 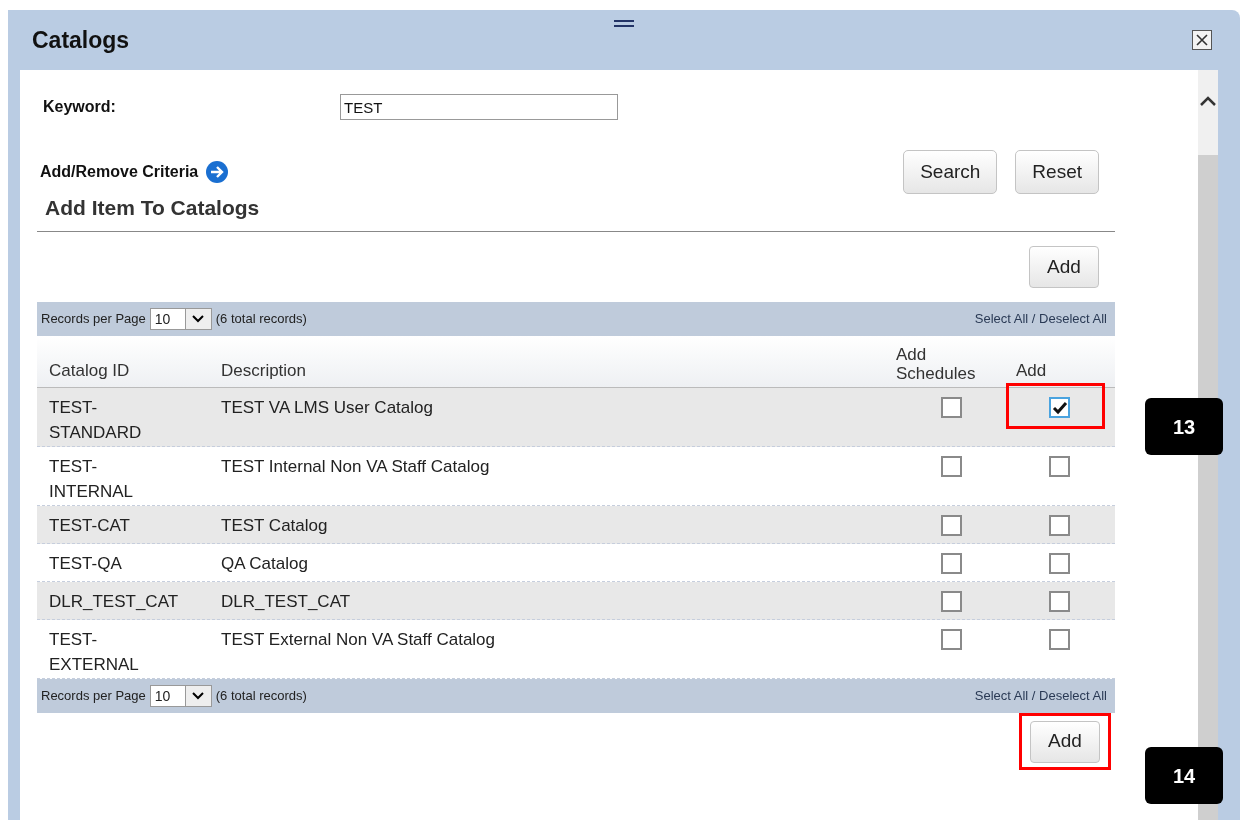 What do you see at coordinates (1057, 172) in the screenshot?
I see `search-form-button: Reset` at bounding box center [1057, 172].